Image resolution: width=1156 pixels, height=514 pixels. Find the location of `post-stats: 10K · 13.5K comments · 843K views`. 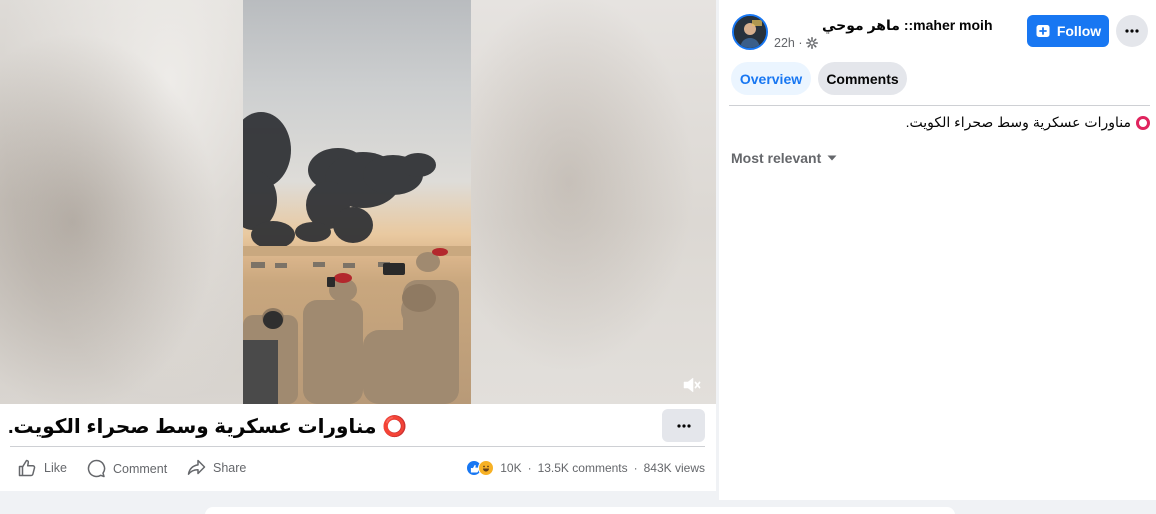

post-stats: 10K · 13.5K comments · 843K views is located at coordinates (585, 468).